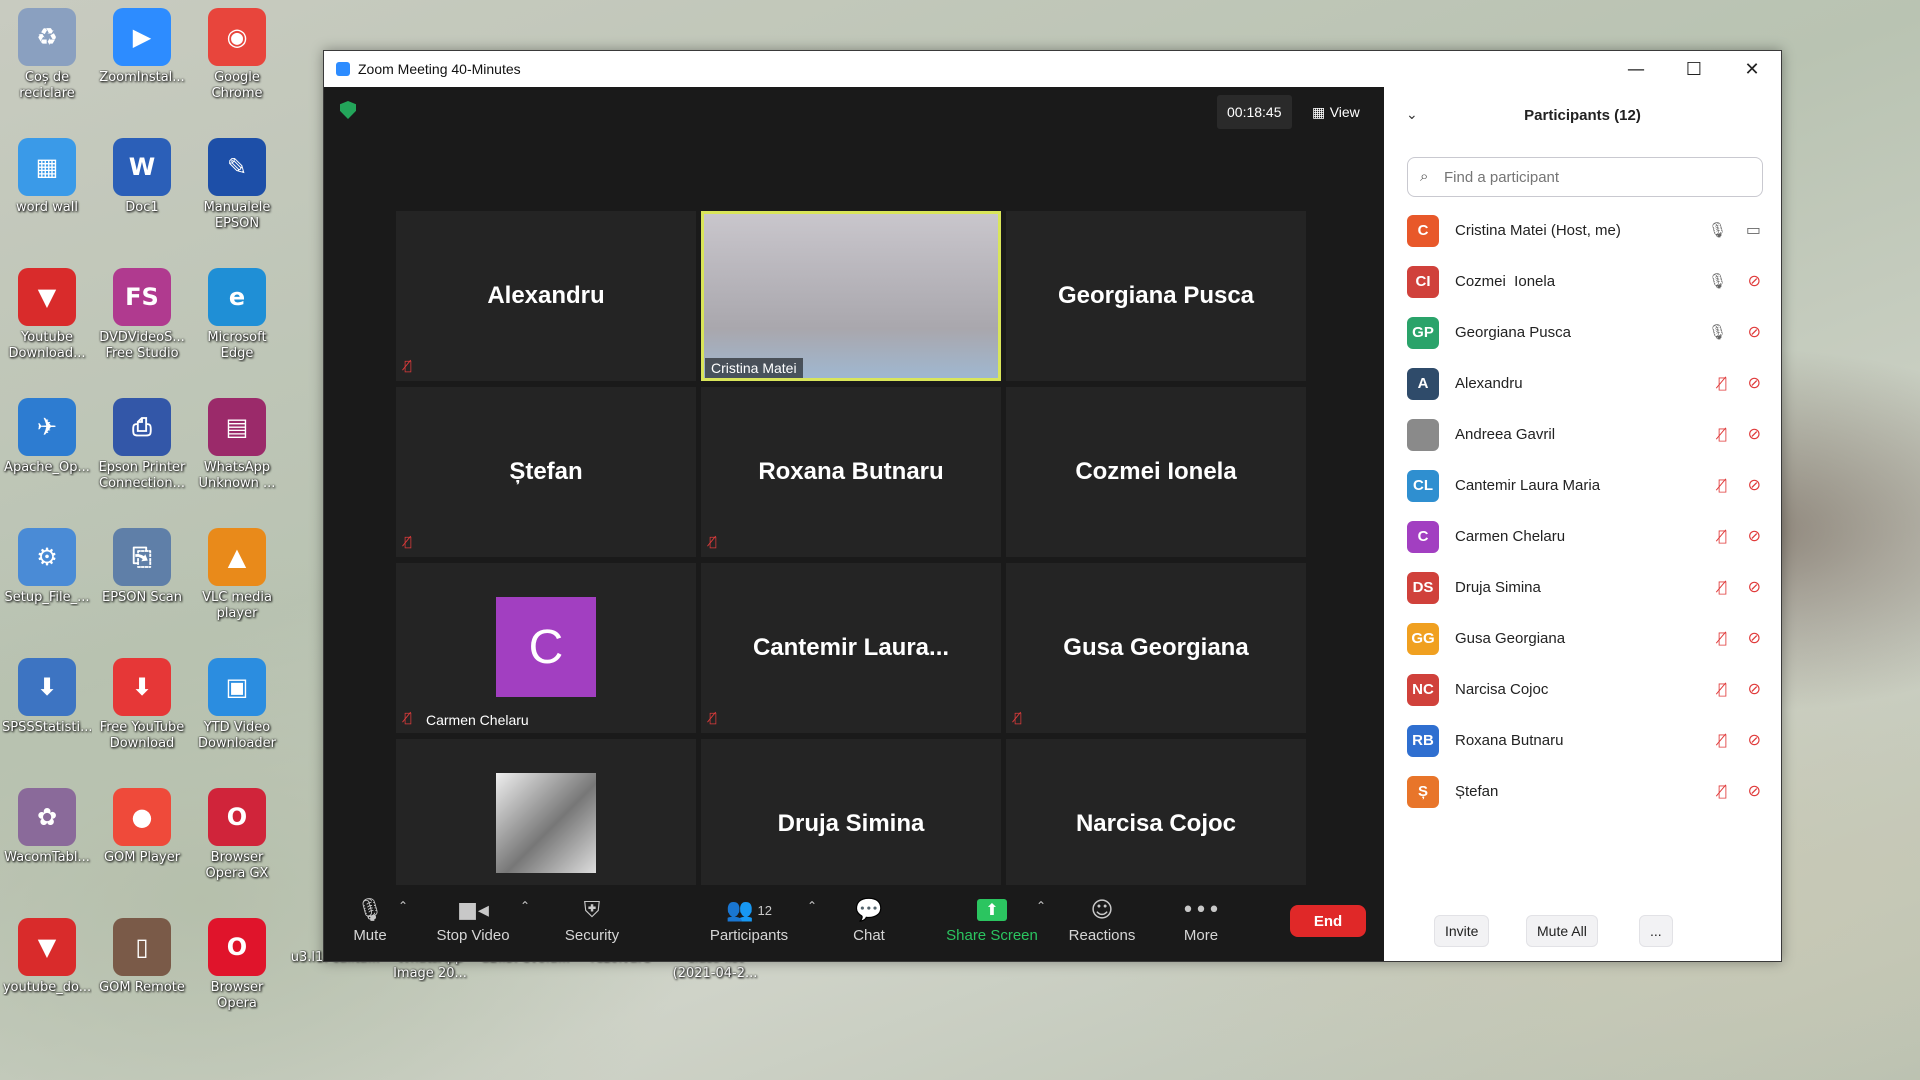 The width and height of the screenshot is (1920, 1080). I want to click on participant-row: CL Cantemir Laura Maria 🎙̸ ⊘, so click(1582, 485).